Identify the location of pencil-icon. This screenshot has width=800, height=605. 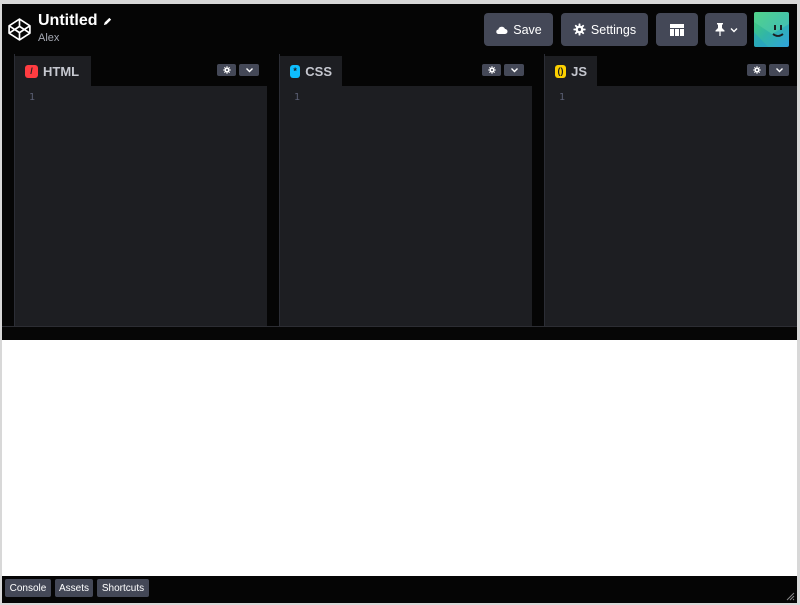
(107, 21).